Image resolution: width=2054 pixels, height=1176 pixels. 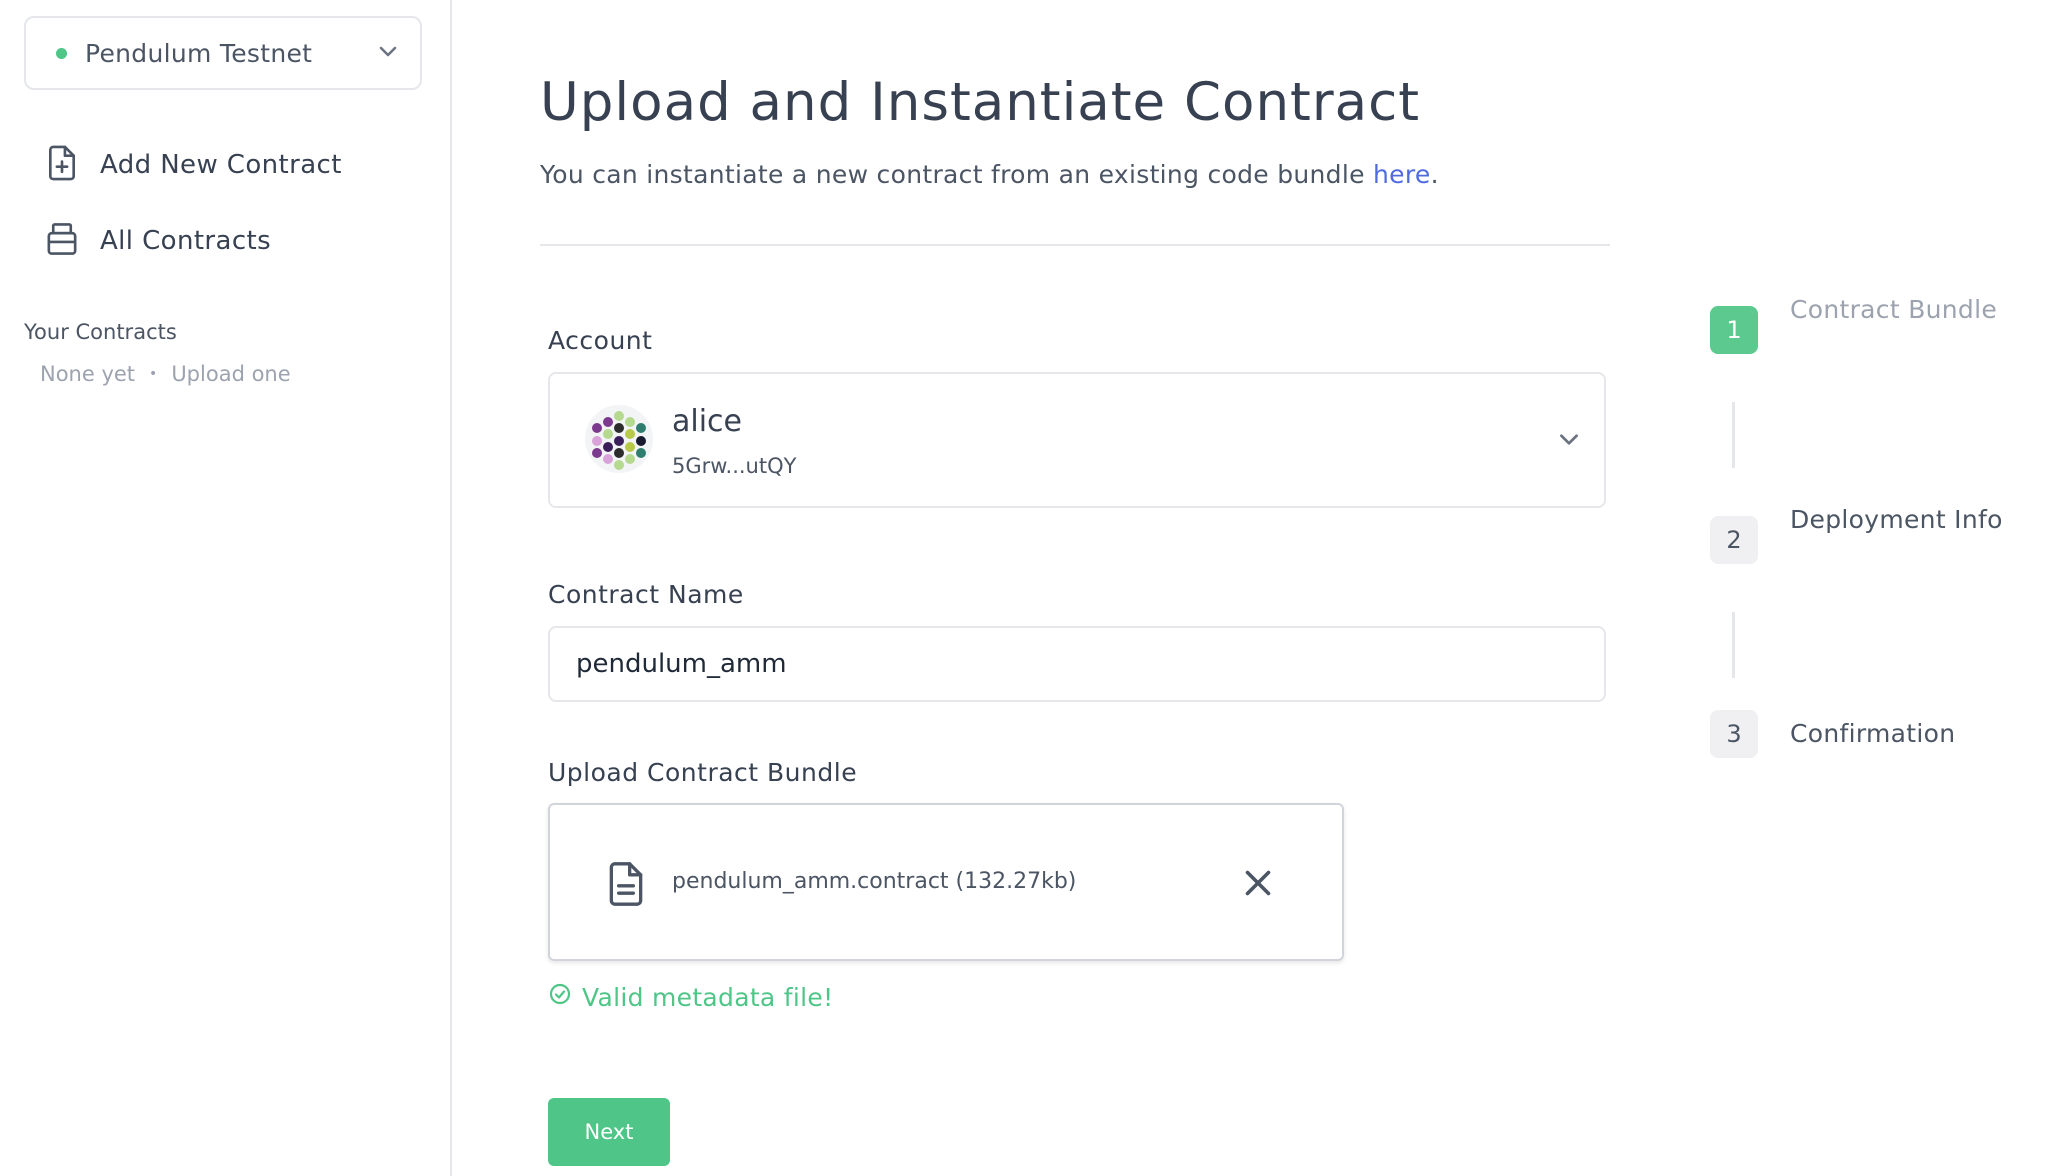 I want to click on next-button: Next, so click(x=609, y=1132).